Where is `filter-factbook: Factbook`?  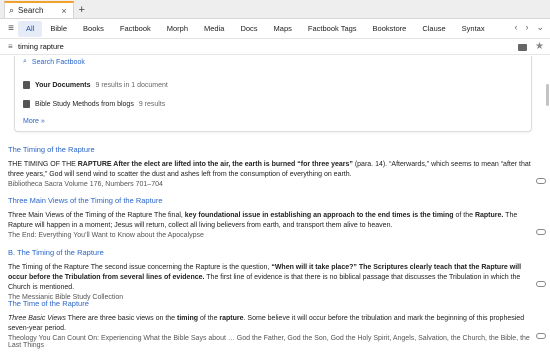
filter-factbook: Factbook is located at coordinates (135, 29).